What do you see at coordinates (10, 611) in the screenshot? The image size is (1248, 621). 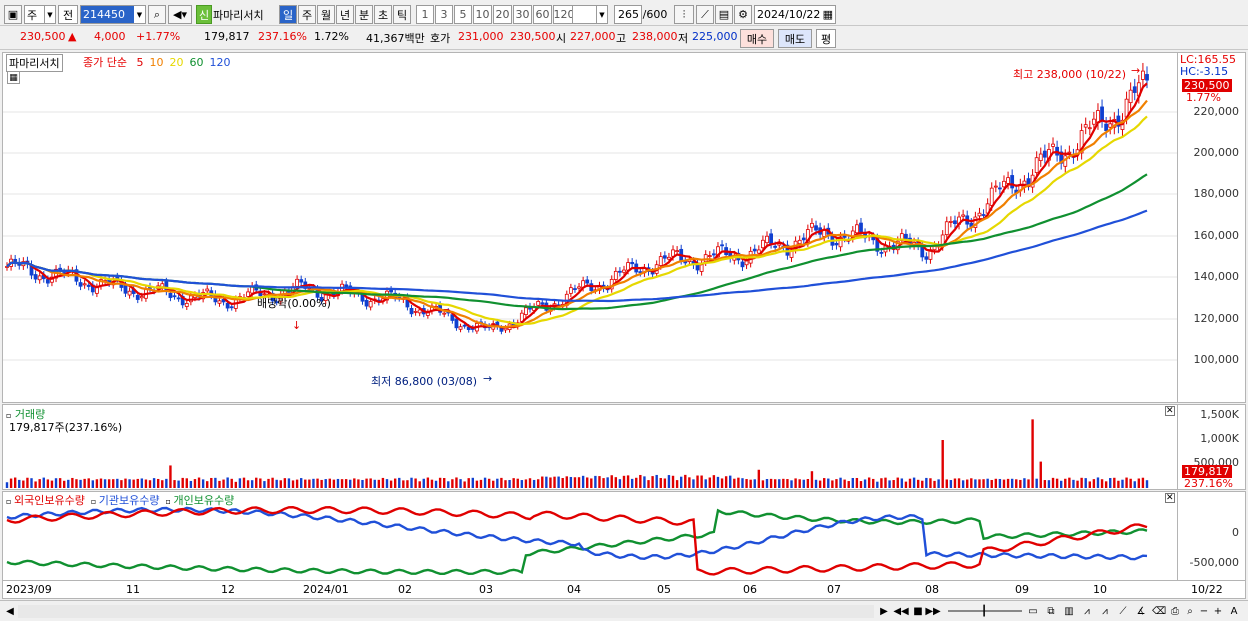 I see `scroll-left-icon: ◀` at bounding box center [10, 611].